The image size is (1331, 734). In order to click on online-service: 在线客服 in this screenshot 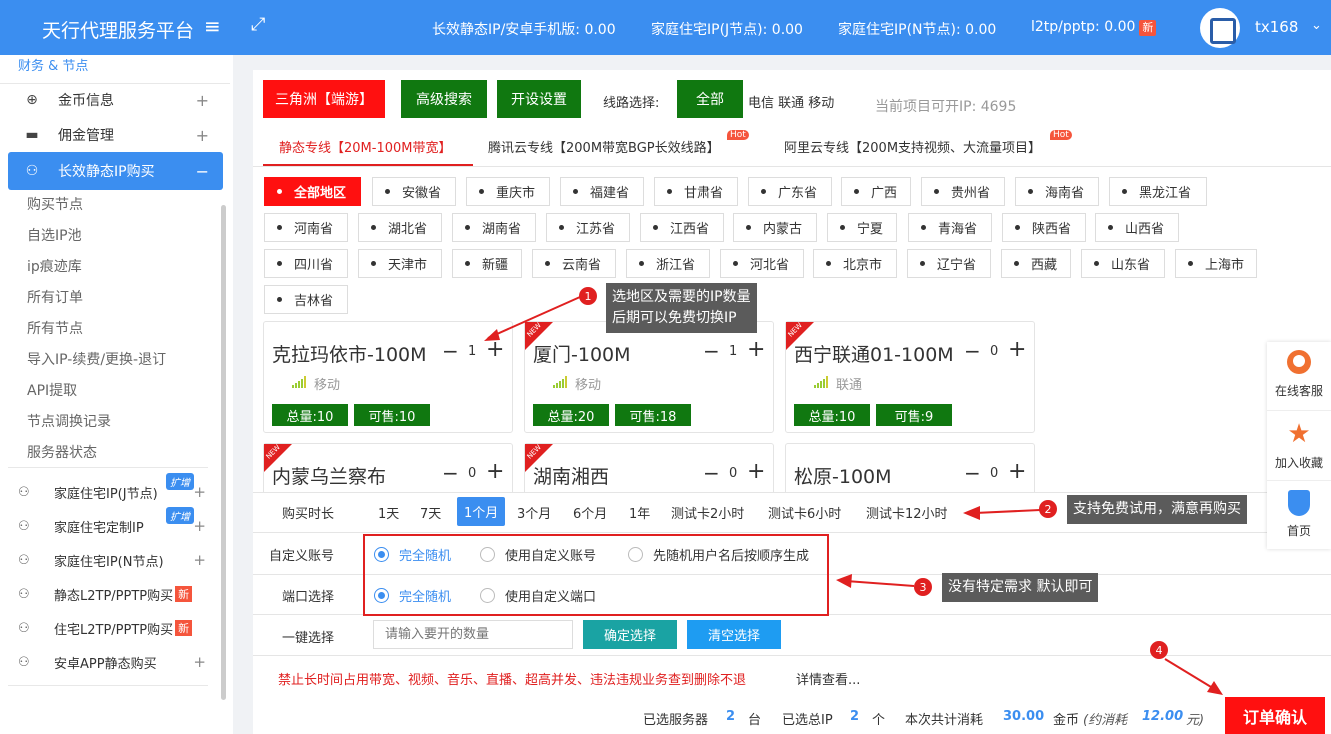, I will do `click(1299, 374)`.